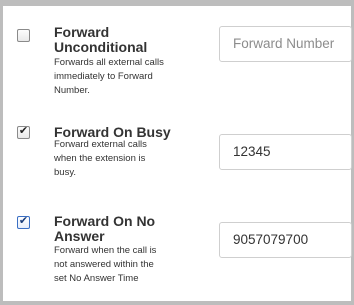  Describe the element at coordinates (103, 76) in the screenshot. I see `forward-unconditional-desc-line2: immediately to Forward` at that location.